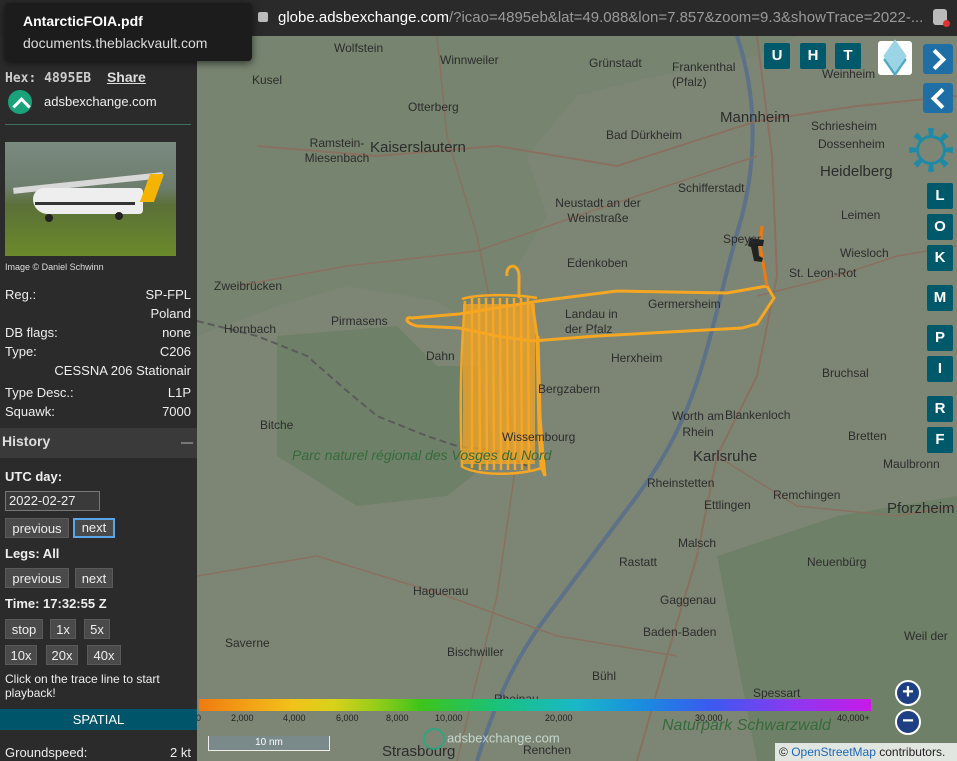 This screenshot has width=957, height=761. I want to click on map-label: Spessart, so click(777, 693).